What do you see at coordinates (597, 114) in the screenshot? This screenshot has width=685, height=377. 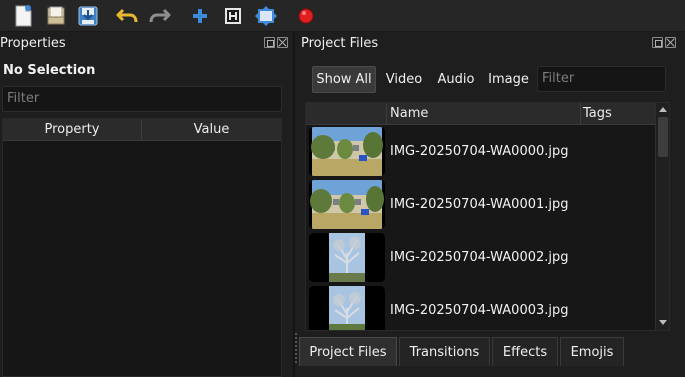 I see `column-header-tags: Tags` at bounding box center [597, 114].